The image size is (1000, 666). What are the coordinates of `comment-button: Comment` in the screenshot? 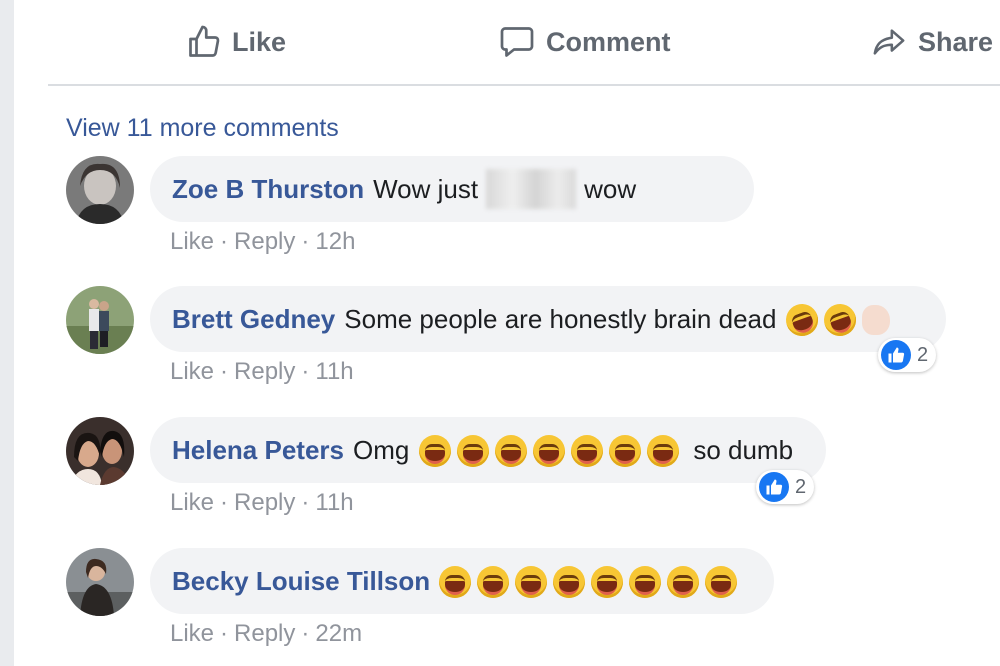 It's located at (584, 42).